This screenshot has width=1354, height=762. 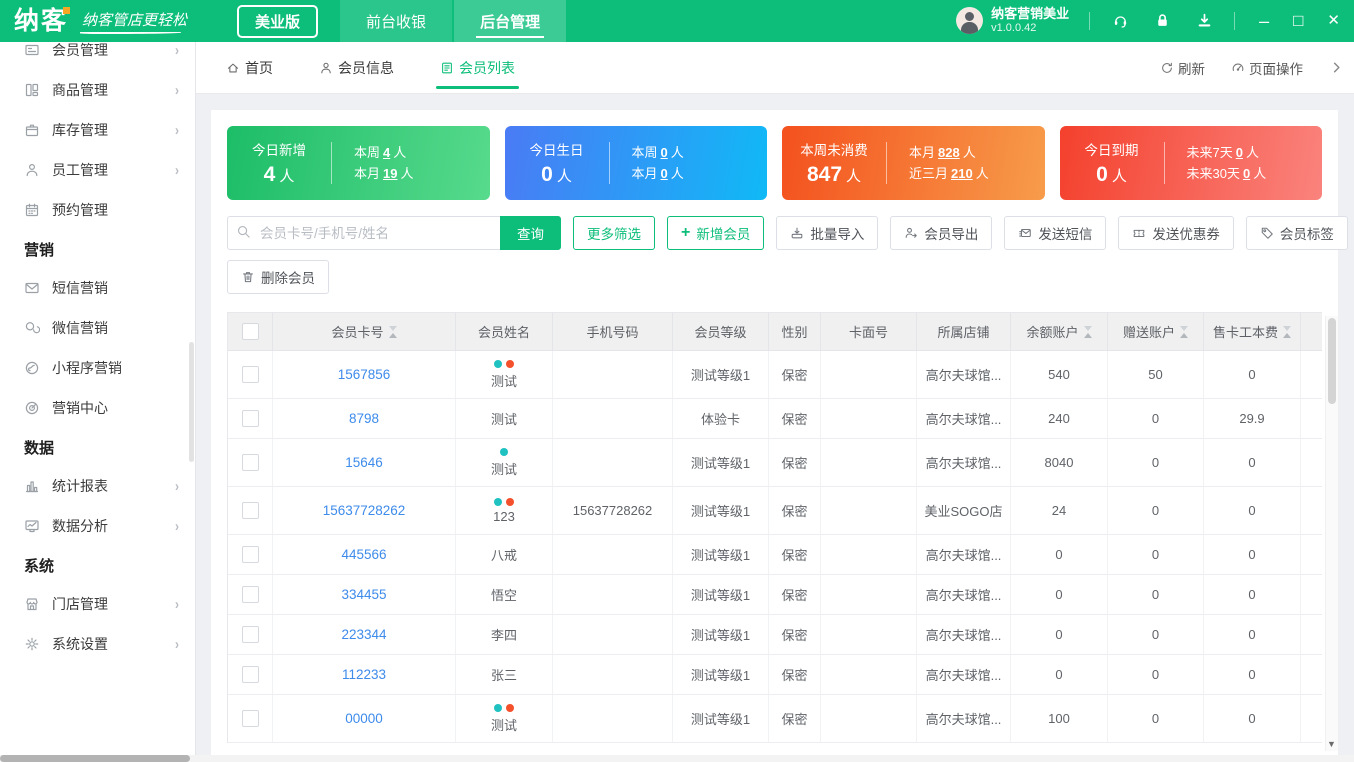 What do you see at coordinates (1204, 21) in the screenshot?
I see `download-button` at bounding box center [1204, 21].